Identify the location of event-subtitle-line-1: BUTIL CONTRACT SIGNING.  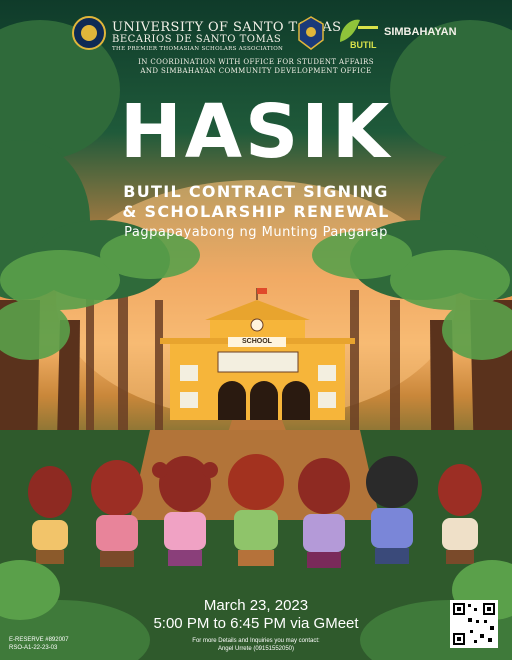
(256, 191).